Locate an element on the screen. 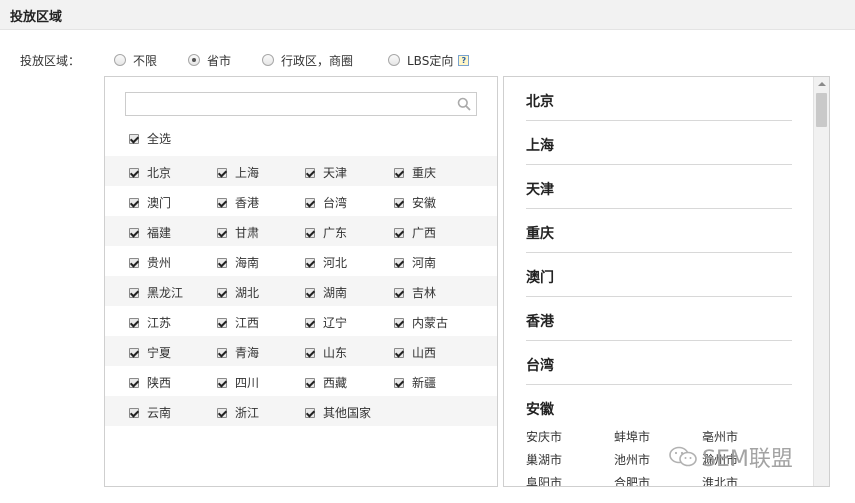  province-item: 甘肃 is located at coordinates (238, 232).